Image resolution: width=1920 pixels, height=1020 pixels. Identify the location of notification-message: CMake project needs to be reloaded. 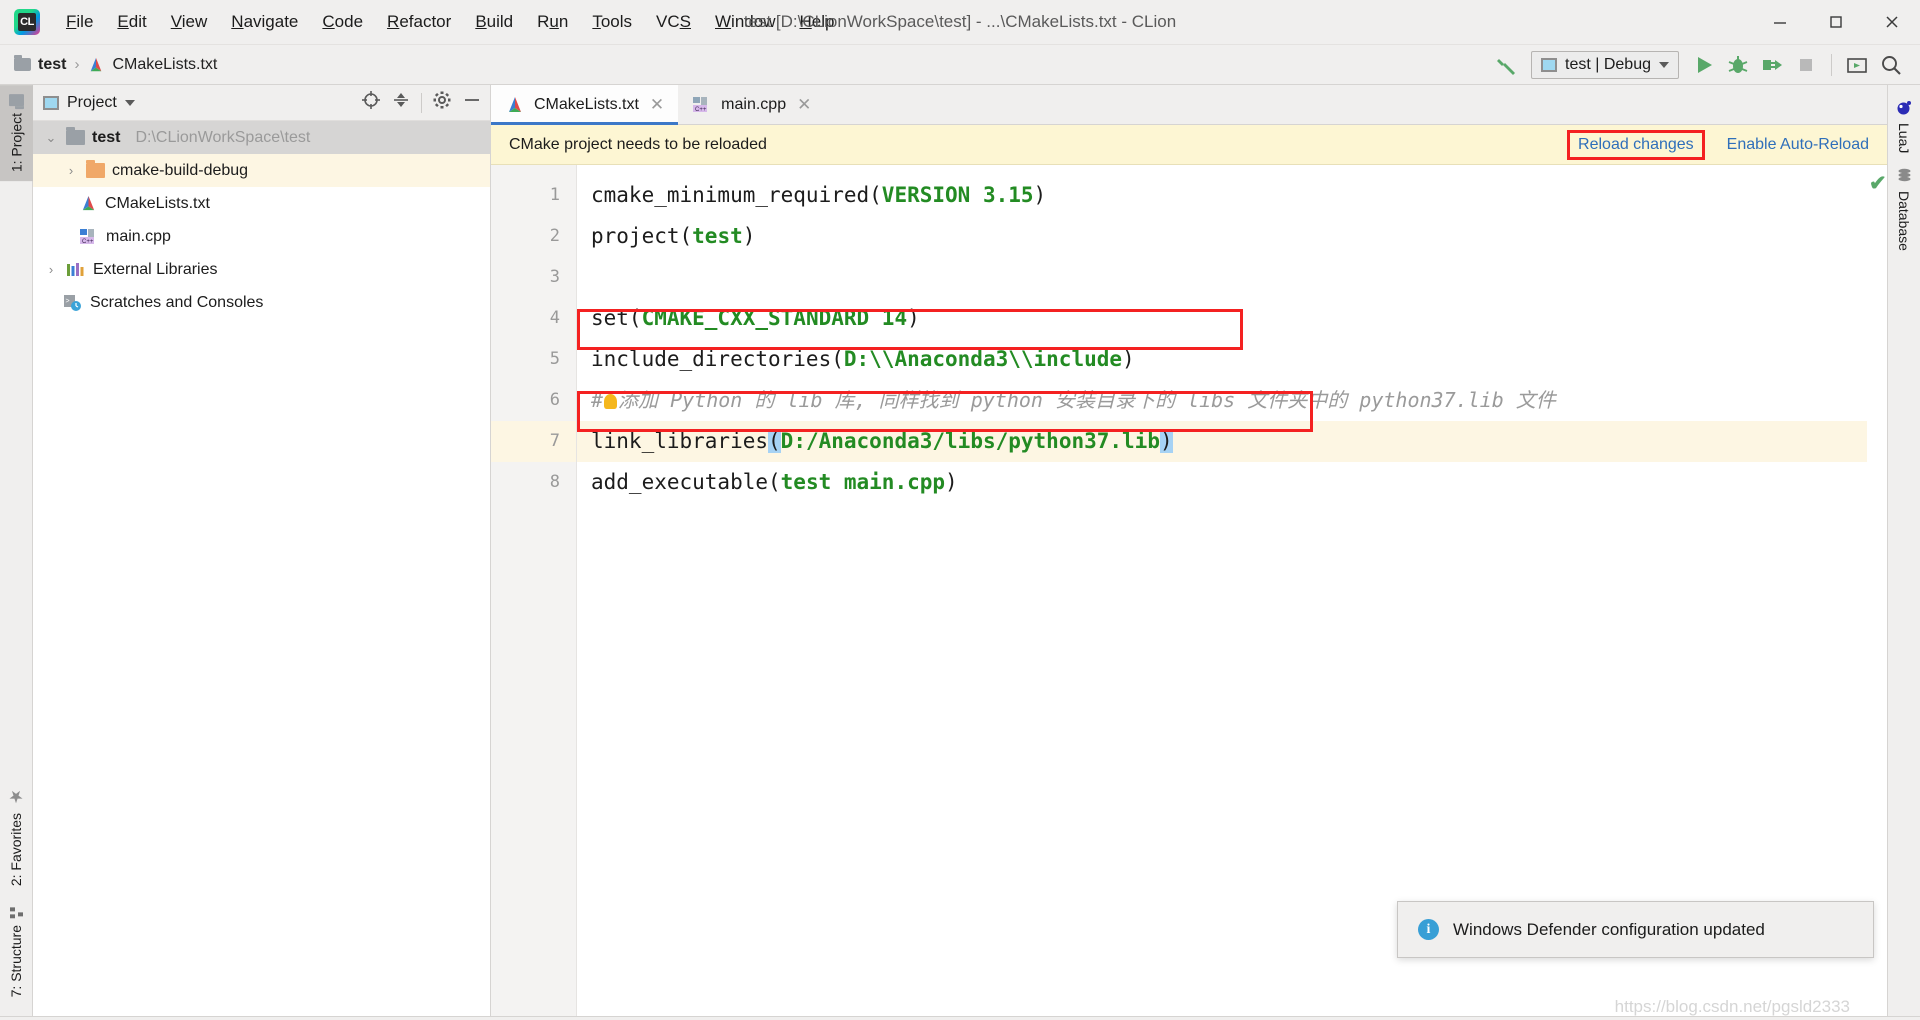
(638, 144).